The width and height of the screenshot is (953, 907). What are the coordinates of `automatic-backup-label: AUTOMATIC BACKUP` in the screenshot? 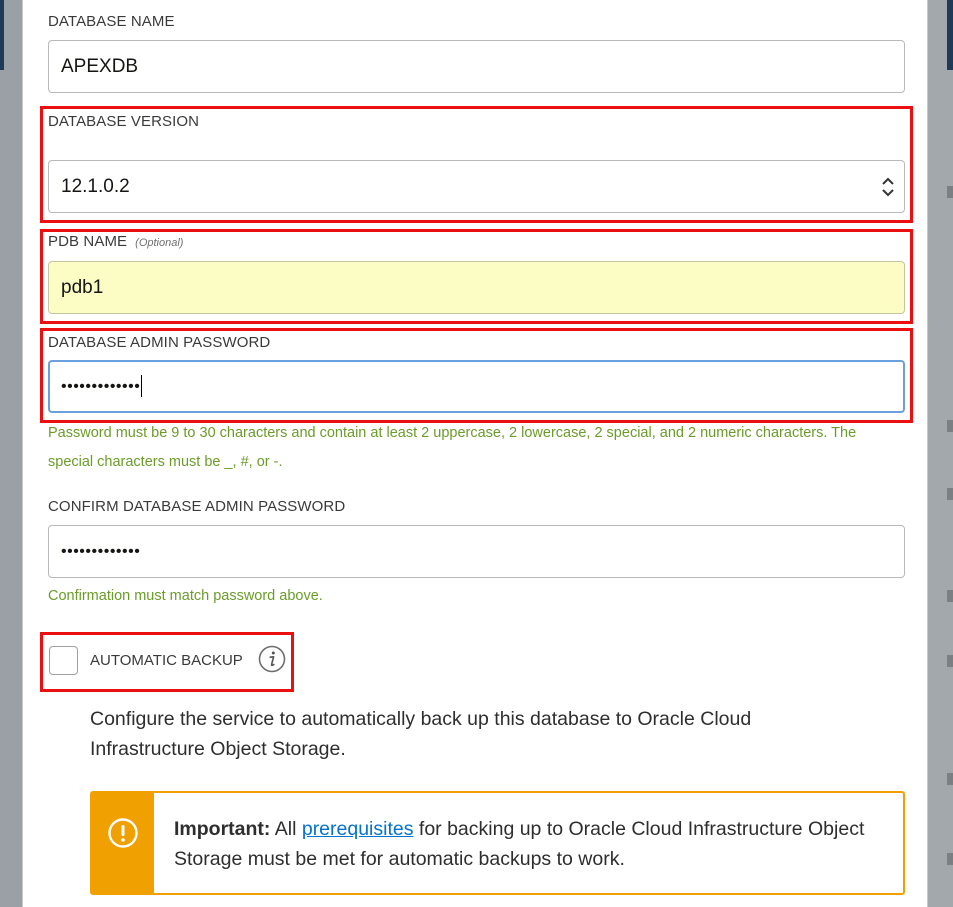 It's located at (166, 660).